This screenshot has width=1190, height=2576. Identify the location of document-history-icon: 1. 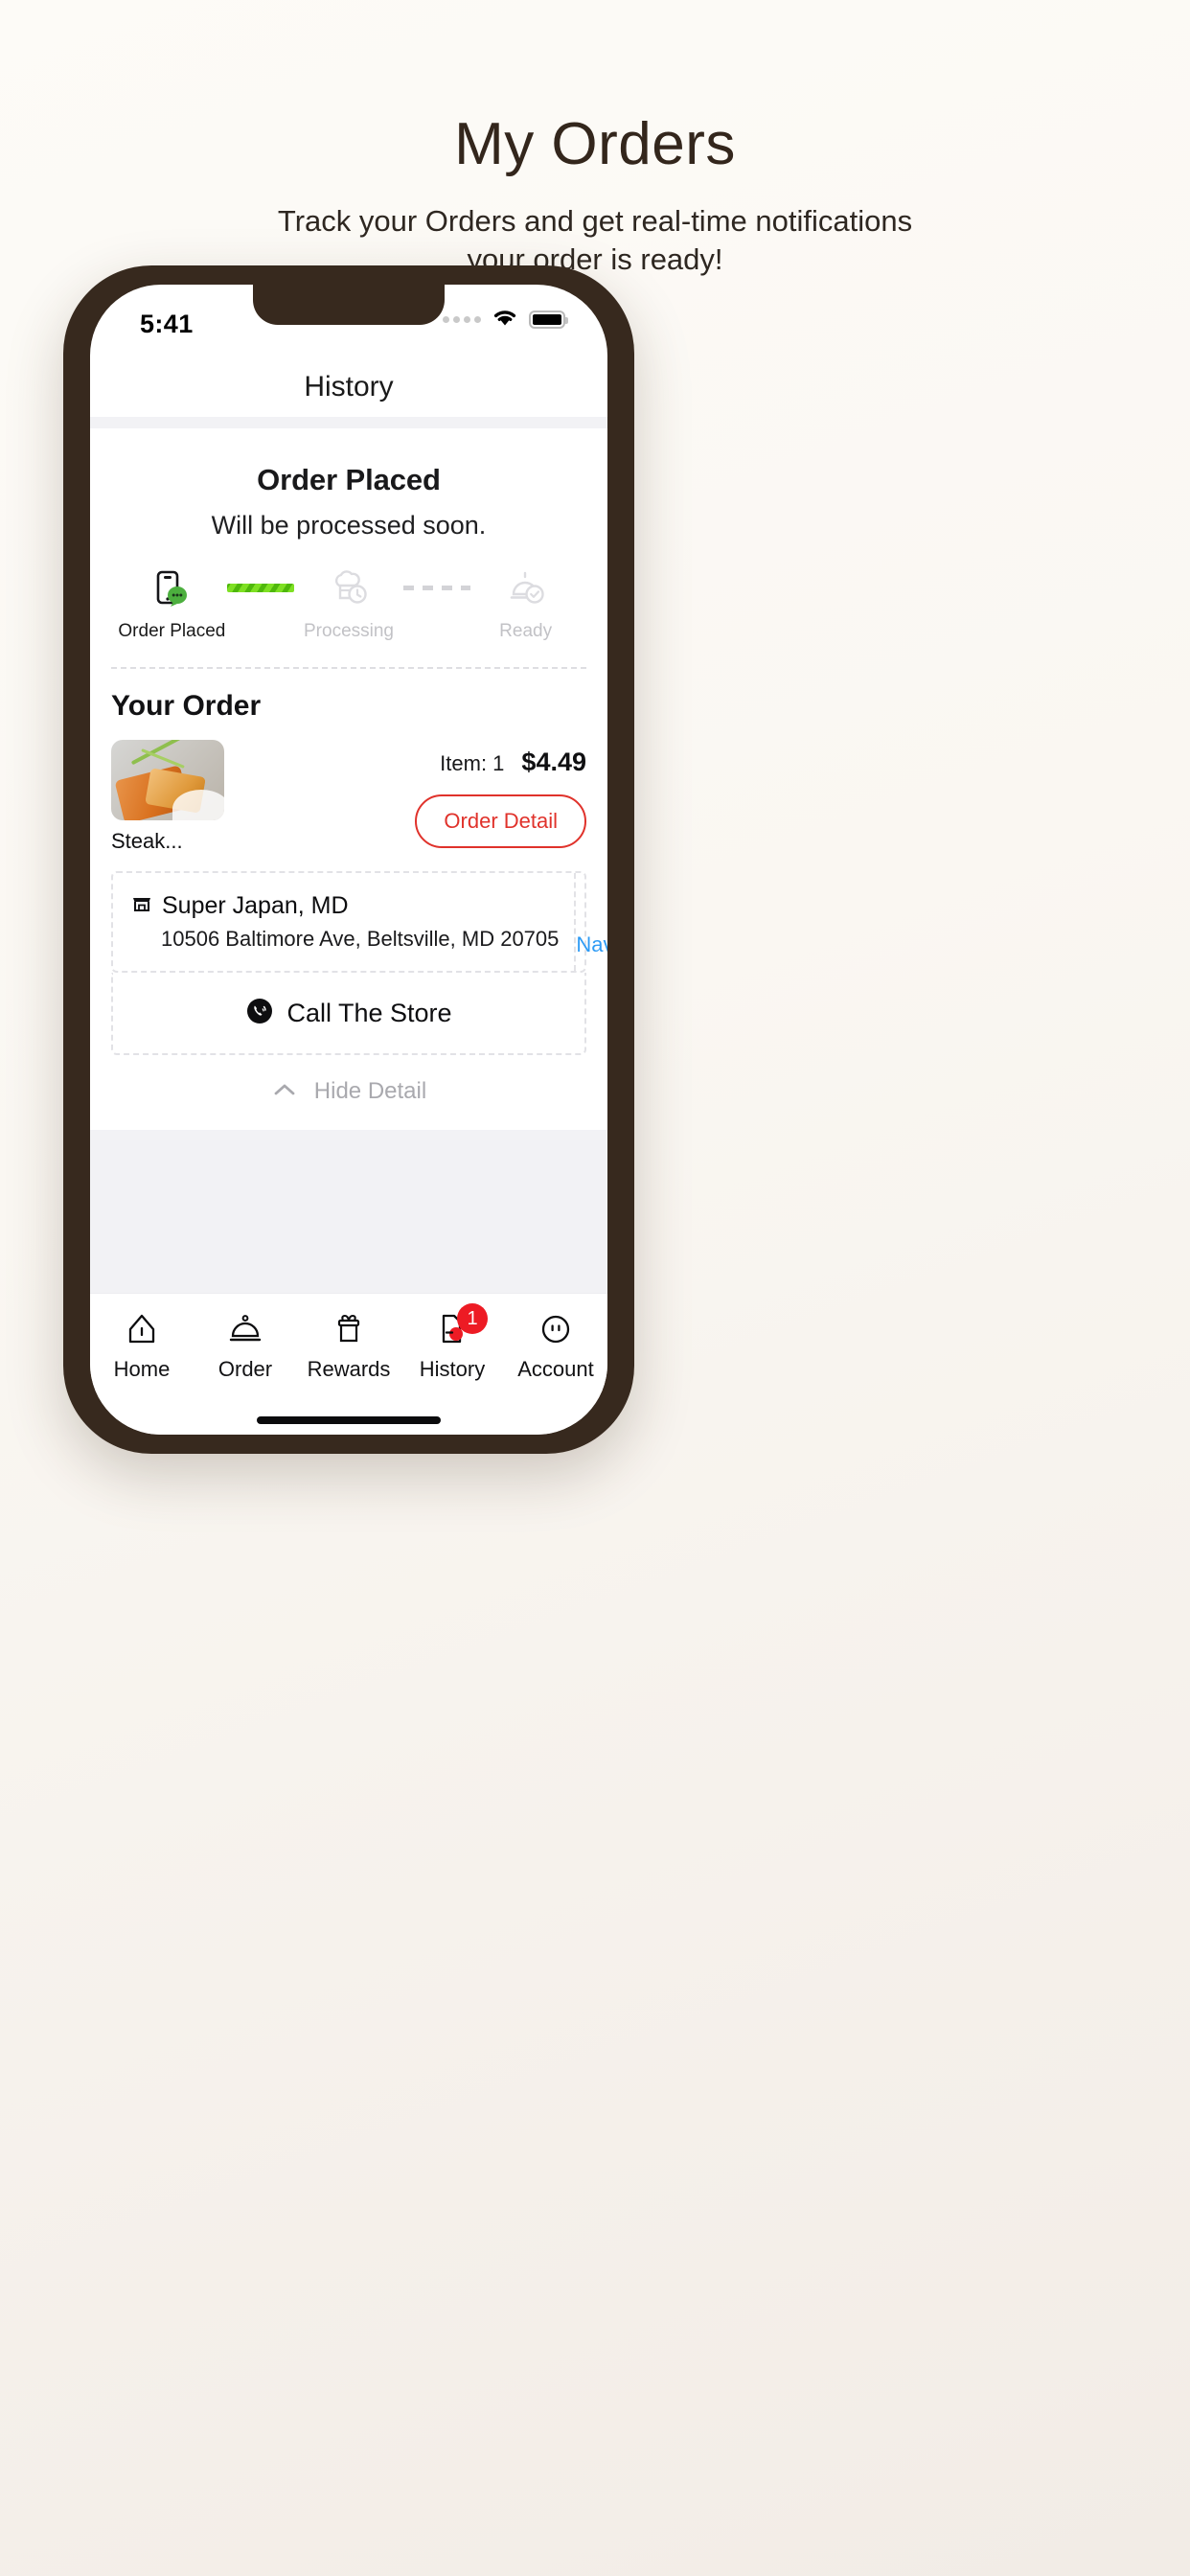
(461, 1326).